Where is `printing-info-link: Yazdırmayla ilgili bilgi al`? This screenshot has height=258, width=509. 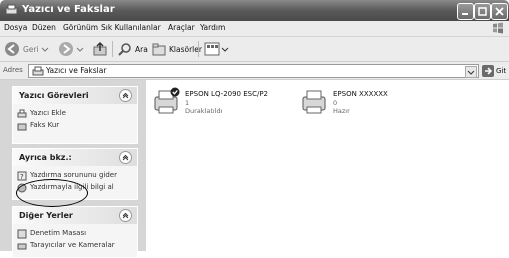 printing-info-link: Yazdırmayla ilgili bilgi al is located at coordinates (75, 188).